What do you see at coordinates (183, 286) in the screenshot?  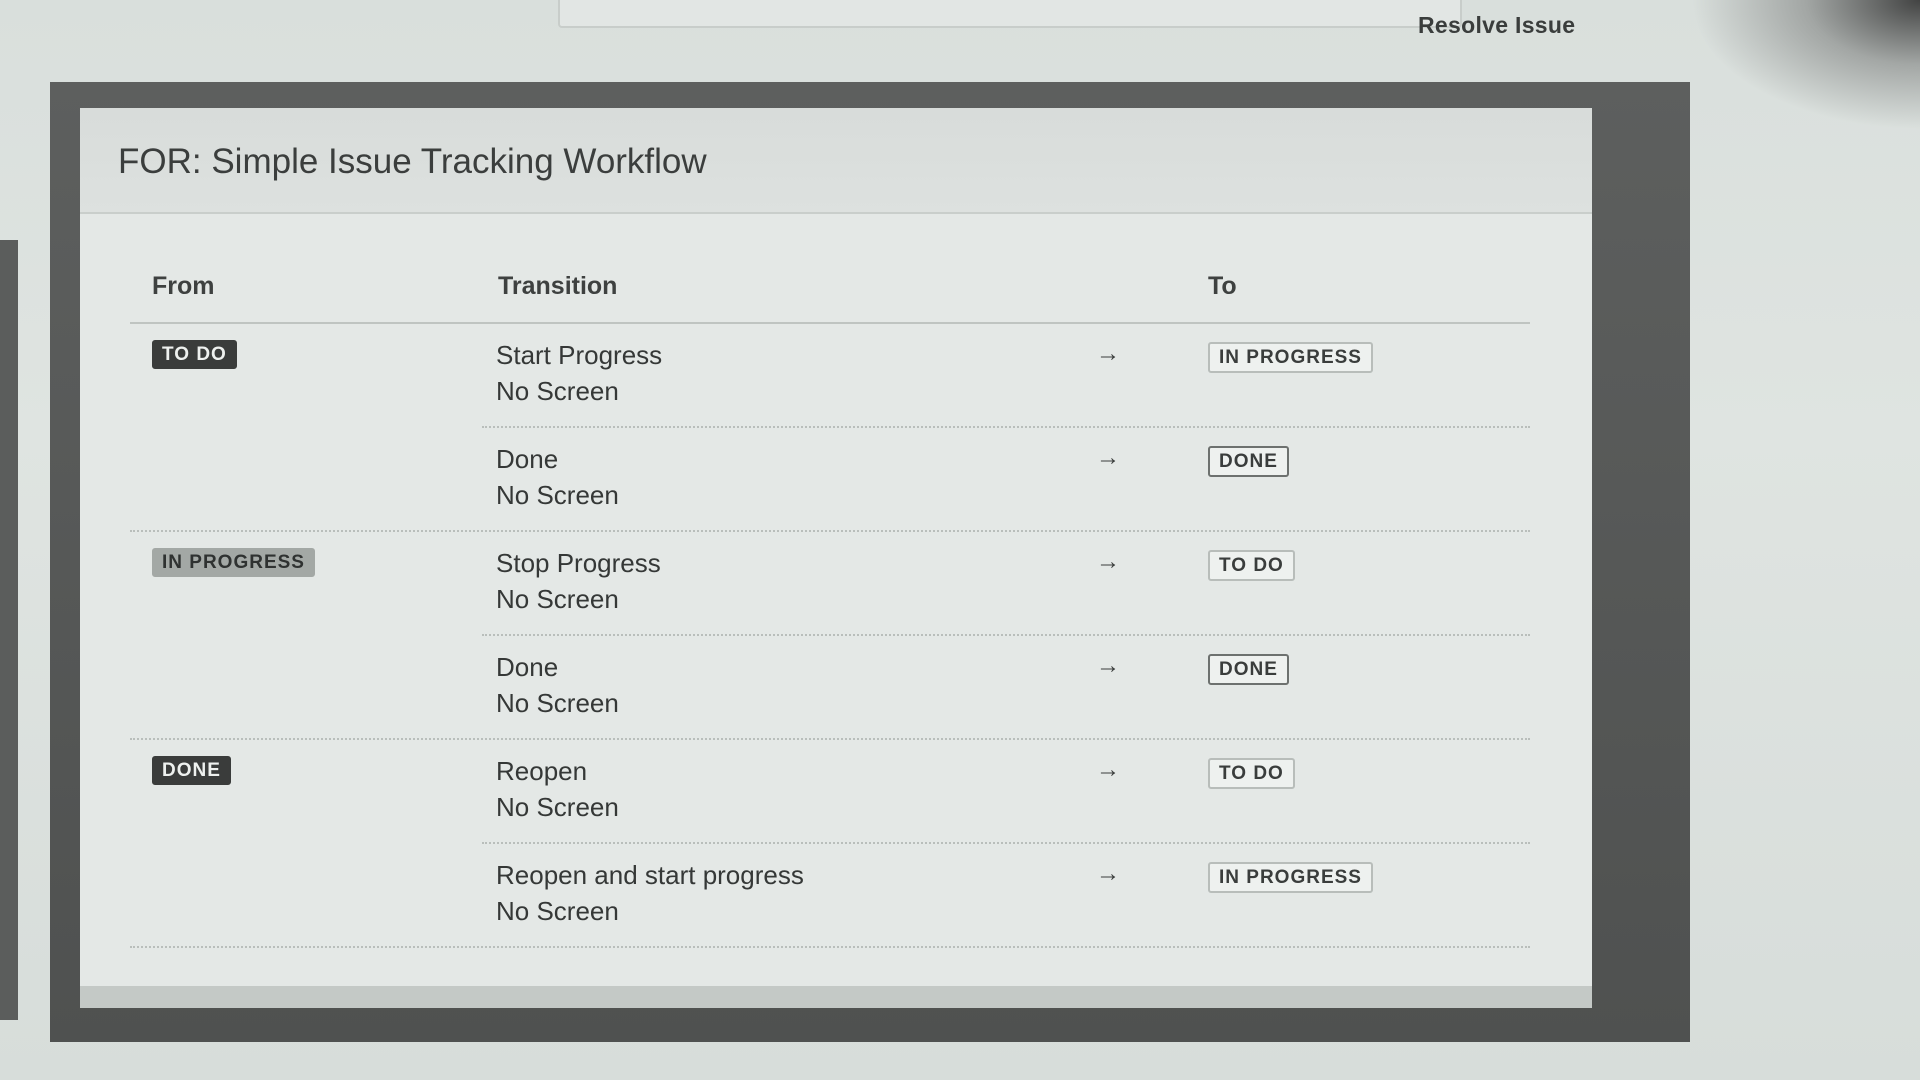 I see `column-header-from: From` at bounding box center [183, 286].